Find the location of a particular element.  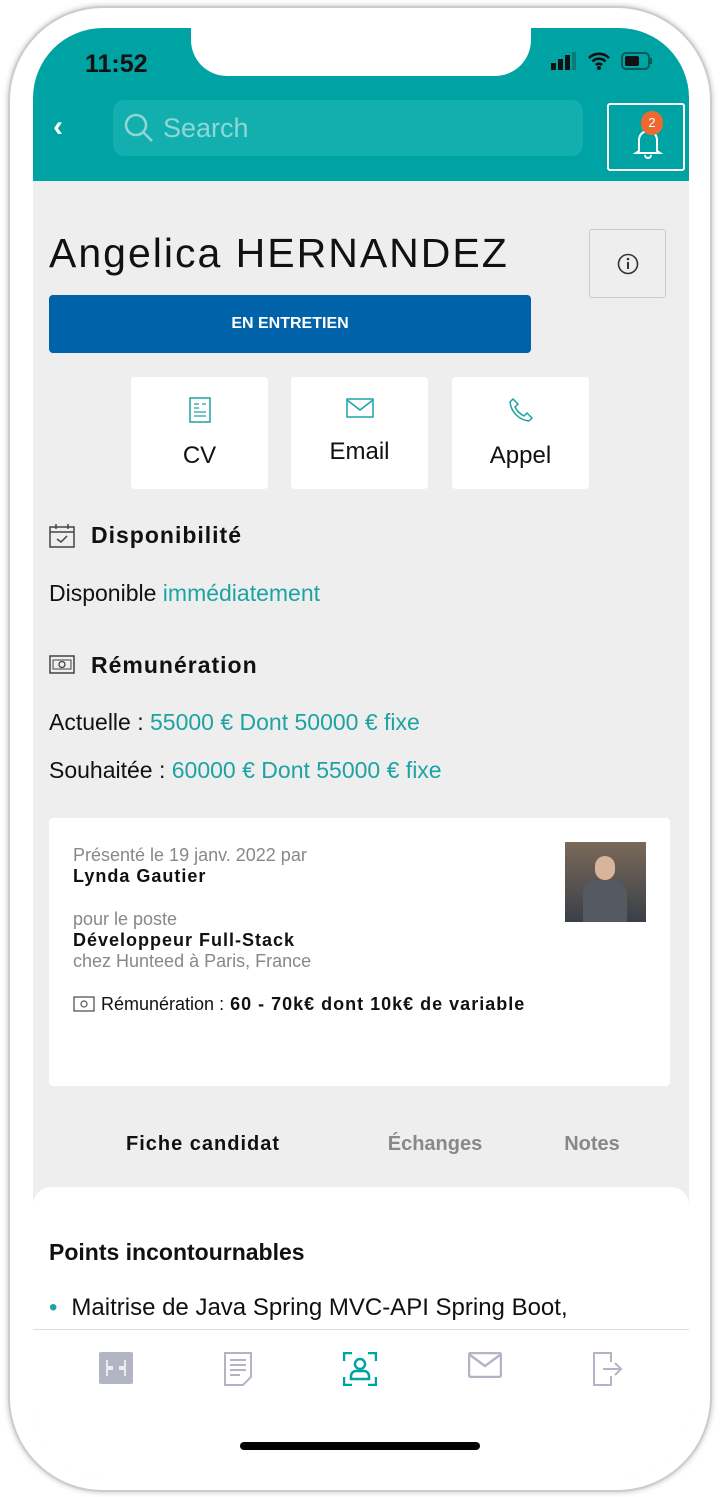

recruiter-name: Lynda Gautier is located at coordinates (140, 876).